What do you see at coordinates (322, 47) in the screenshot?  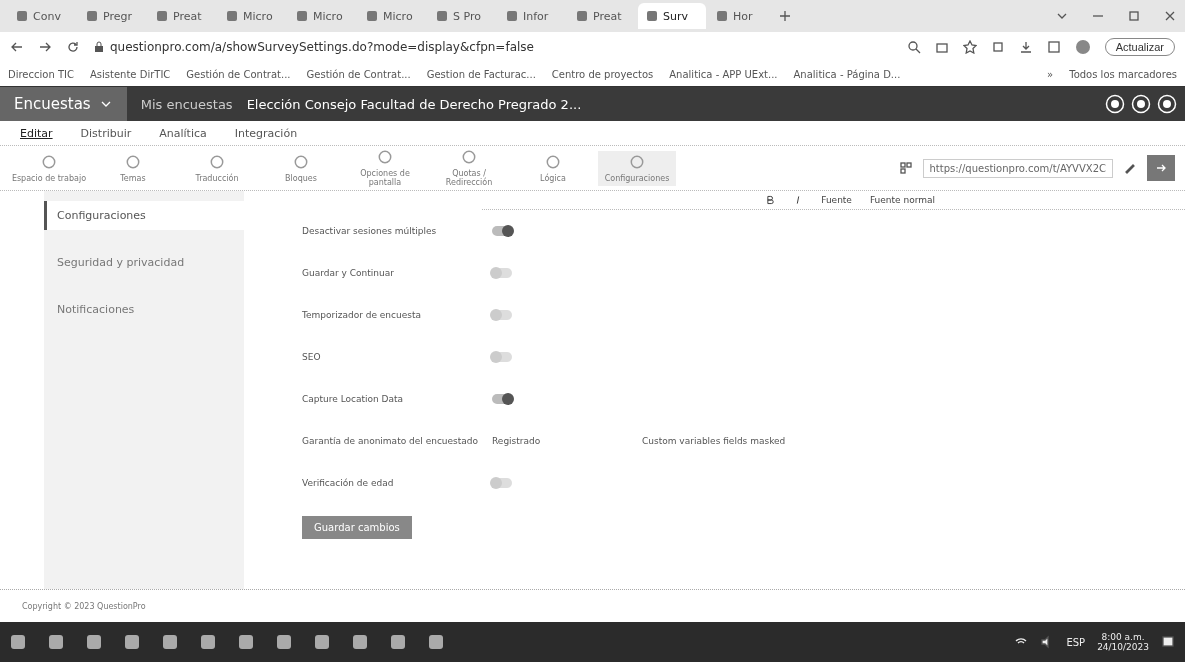 I see `url-text: questionpro.com/a/showSurveySettings.do?mode=display&cfpn=false` at bounding box center [322, 47].